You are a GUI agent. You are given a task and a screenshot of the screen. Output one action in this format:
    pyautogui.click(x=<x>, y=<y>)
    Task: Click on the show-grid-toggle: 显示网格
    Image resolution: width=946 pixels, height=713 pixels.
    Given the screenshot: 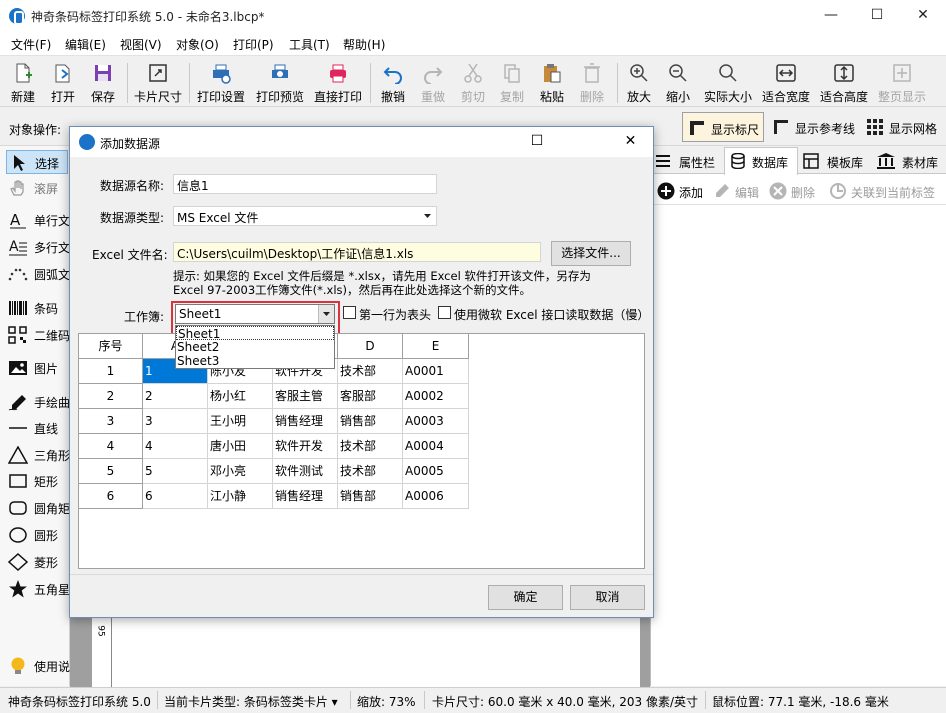 What is the action you would take?
    pyautogui.click(x=905, y=127)
    